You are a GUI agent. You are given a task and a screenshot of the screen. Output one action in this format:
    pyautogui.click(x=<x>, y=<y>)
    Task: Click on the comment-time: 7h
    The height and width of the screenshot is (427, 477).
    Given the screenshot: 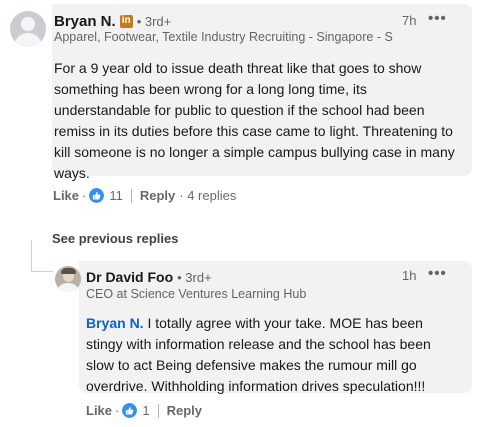 What is the action you would take?
    pyautogui.click(x=409, y=20)
    